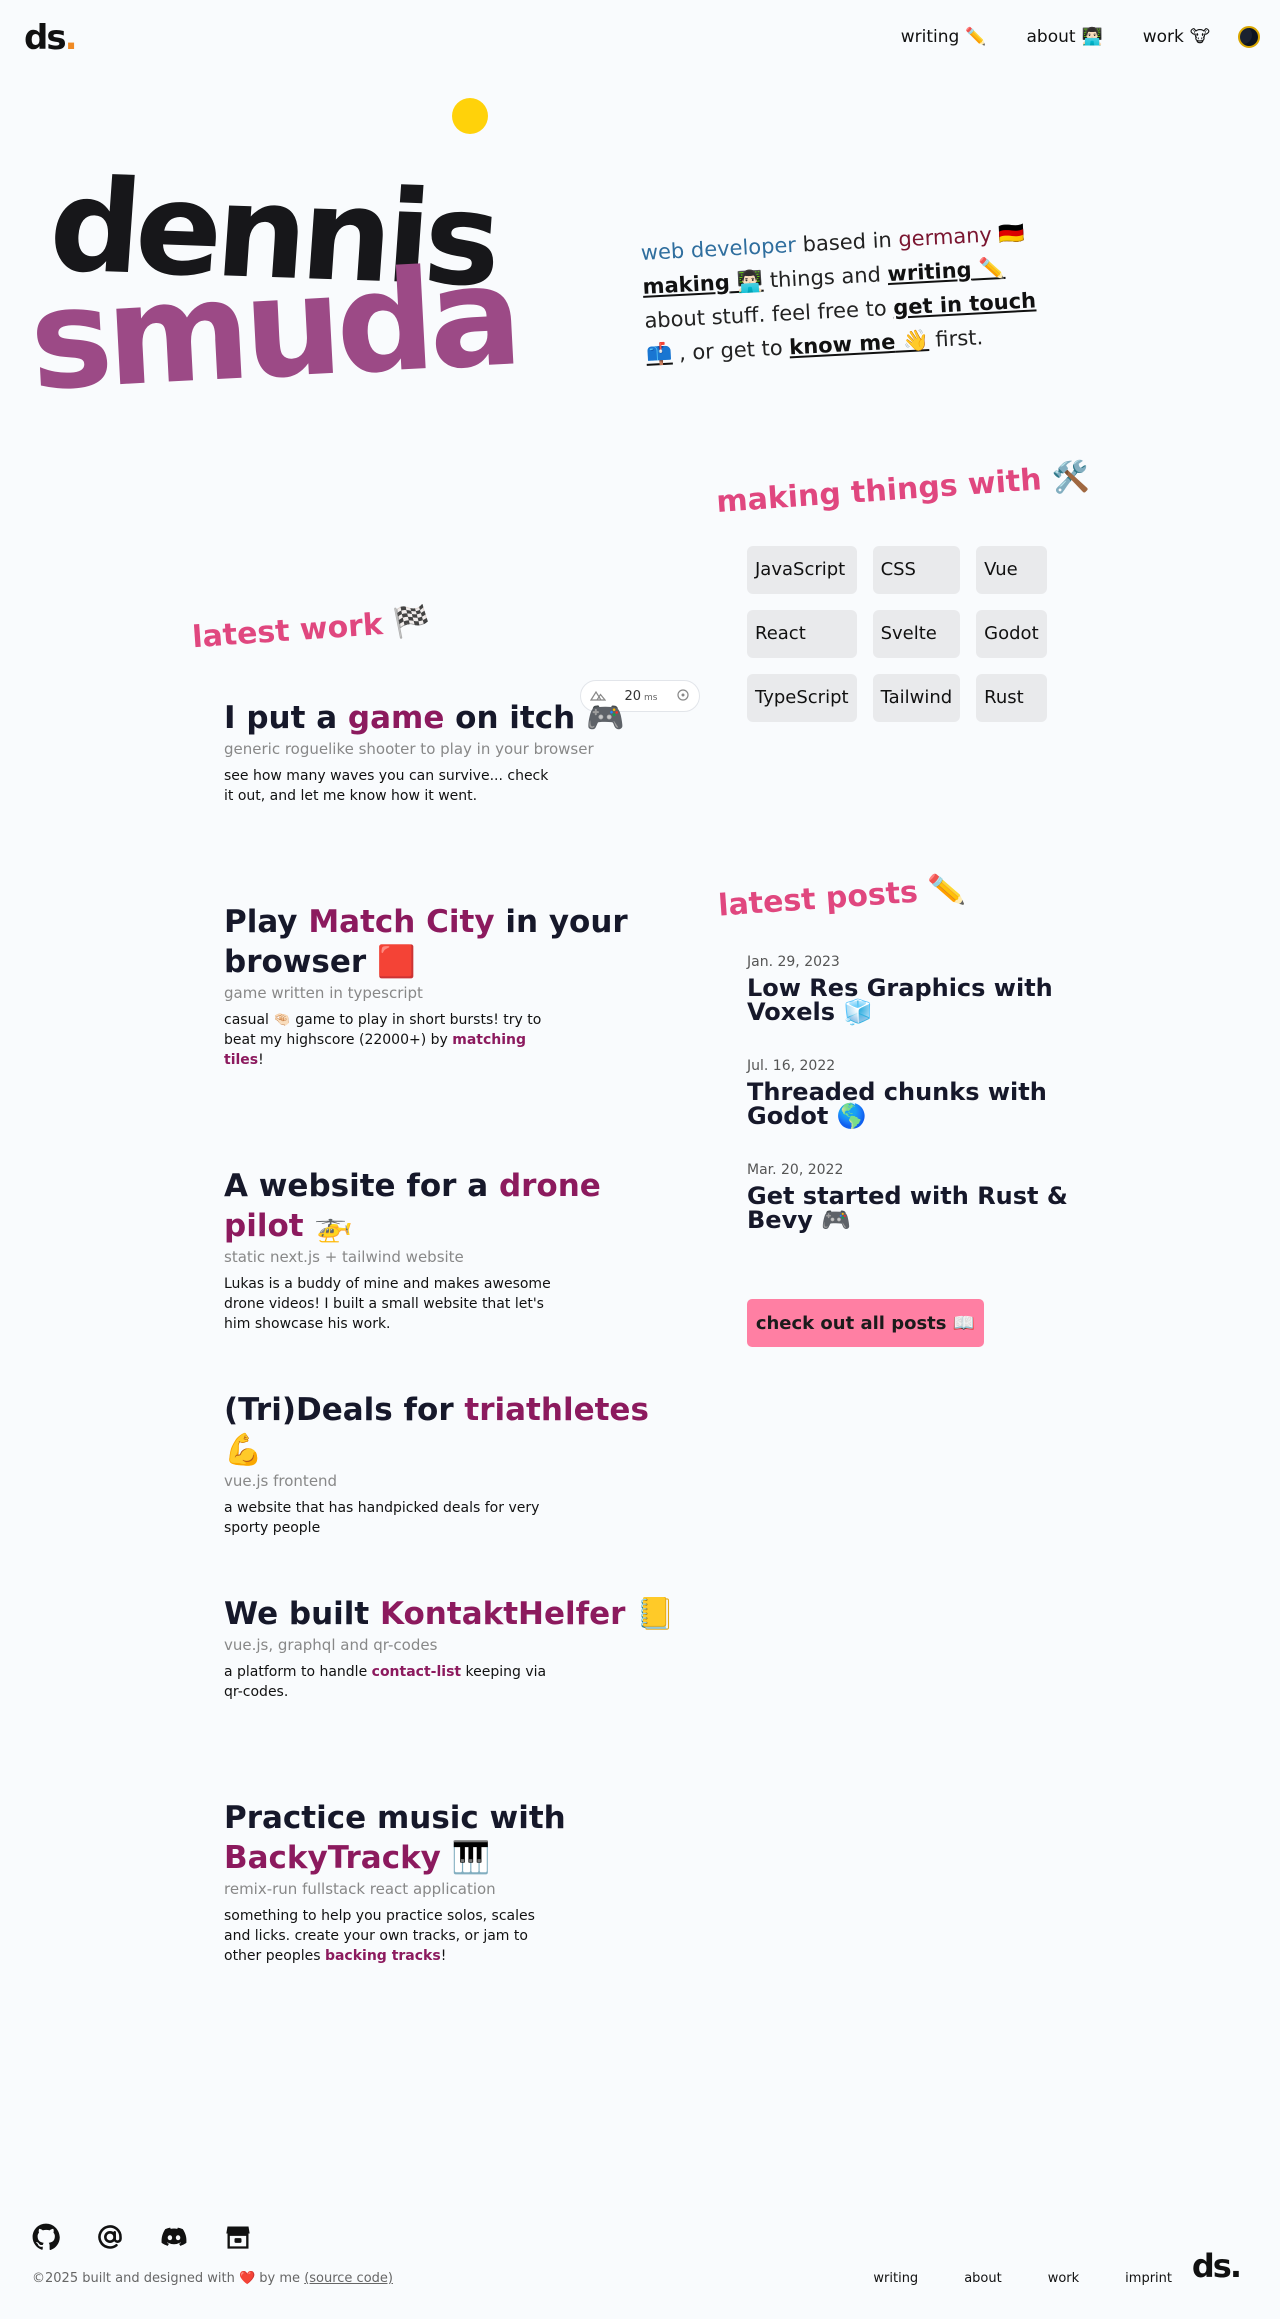 The width and height of the screenshot is (1280, 2319). What do you see at coordinates (802, 698) in the screenshot?
I see `skill-tag: TypeScript` at bounding box center [802, 698].